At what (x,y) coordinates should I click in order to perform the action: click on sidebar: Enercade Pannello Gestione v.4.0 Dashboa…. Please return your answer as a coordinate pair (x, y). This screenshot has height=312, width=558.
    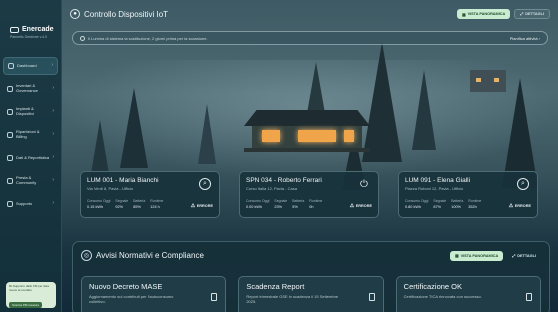
    Looking at the image, I should click on (31, 156).